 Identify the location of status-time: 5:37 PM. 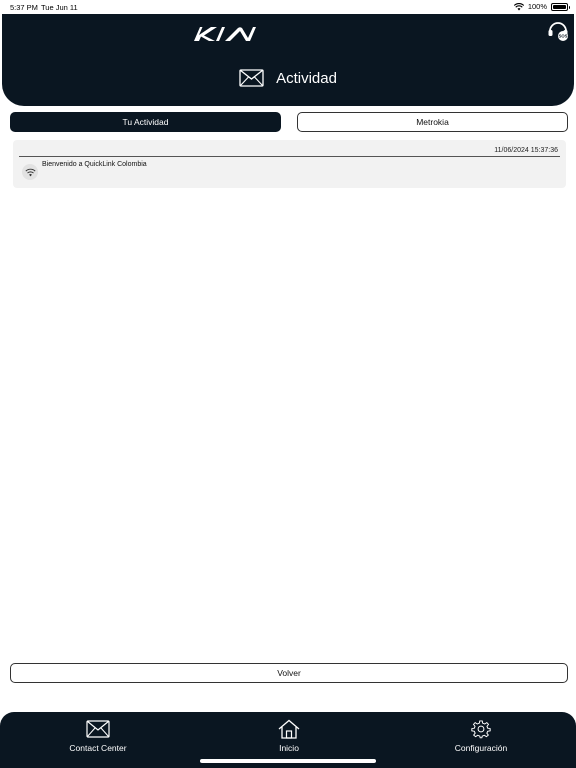
(24, 7).